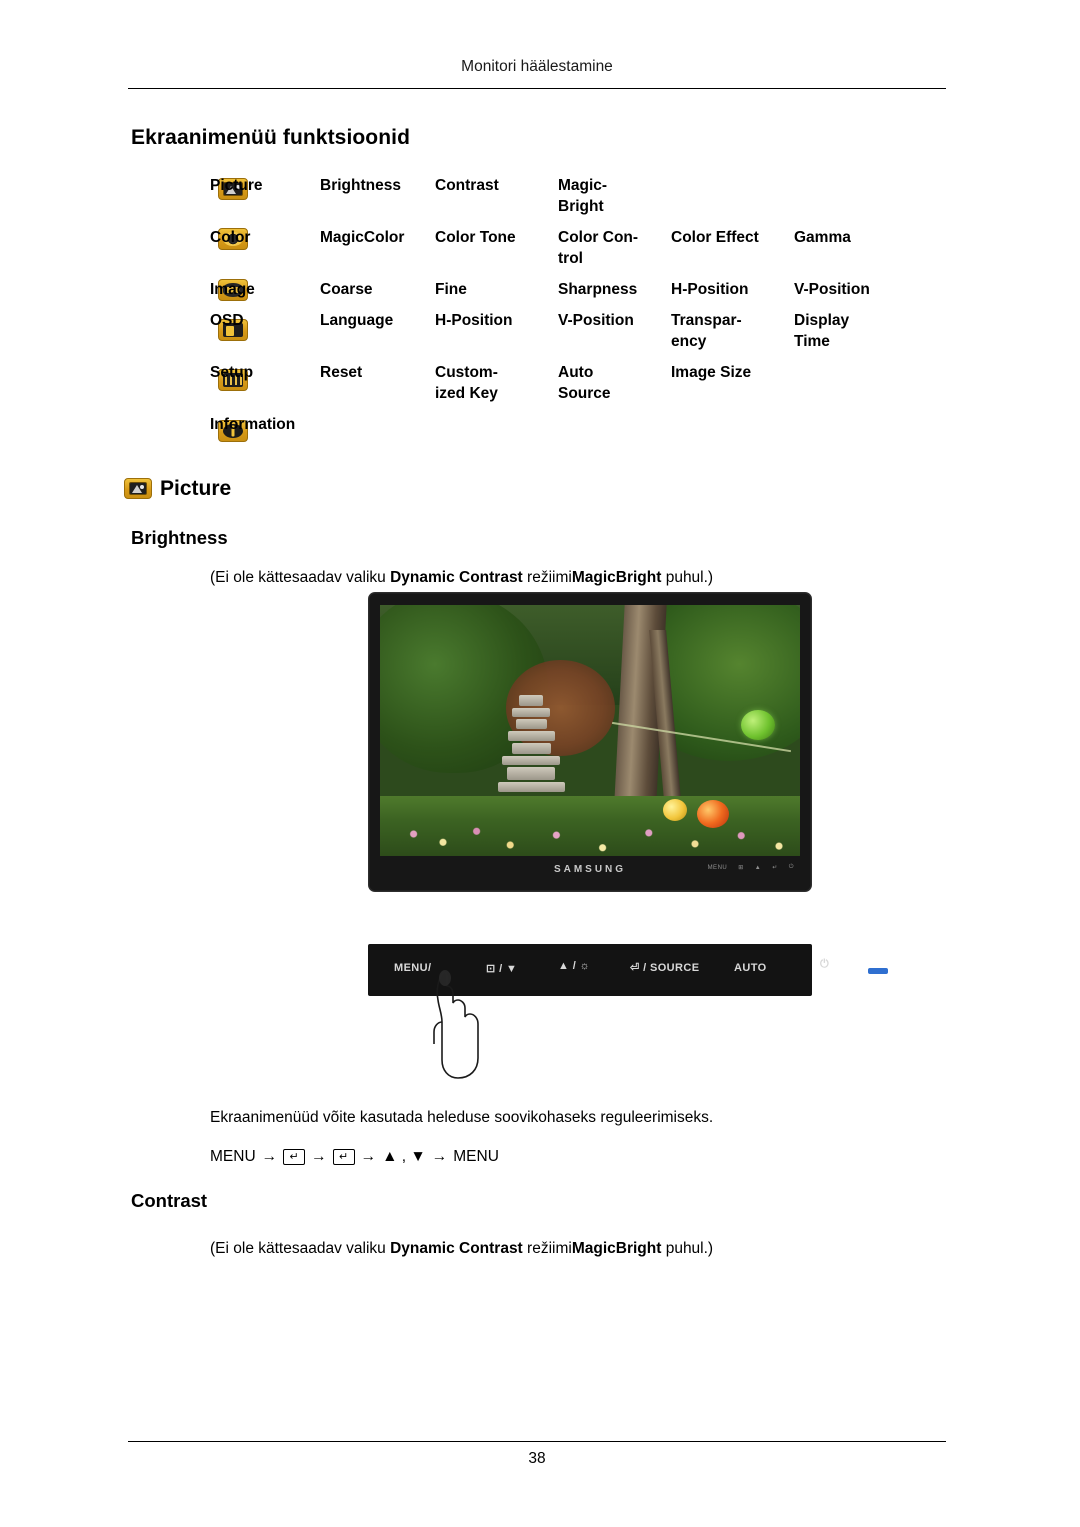  What do you see at coordinates (775, 867) in the screenshot?
I see `bezel-button-enter: ↵` at bounding box center [775, 867].